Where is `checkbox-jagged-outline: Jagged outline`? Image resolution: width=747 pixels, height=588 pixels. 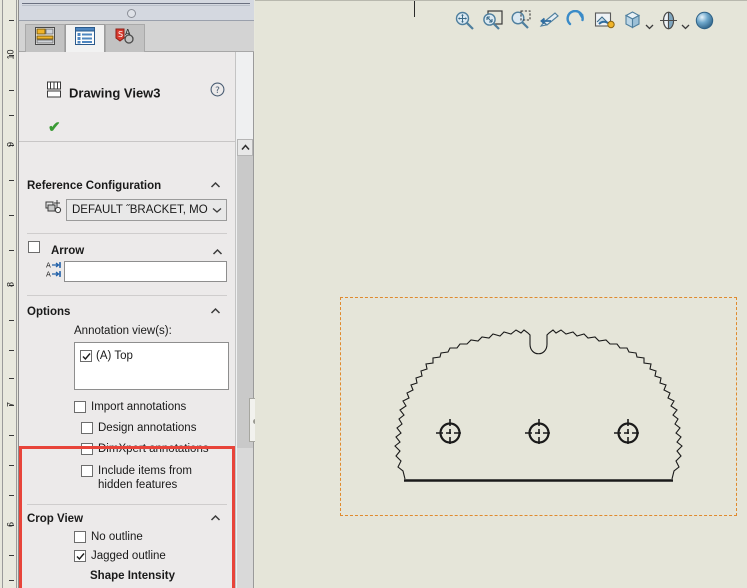 checkbox-jagged-outline: Jagged outline is located at coordinates (120, 556).